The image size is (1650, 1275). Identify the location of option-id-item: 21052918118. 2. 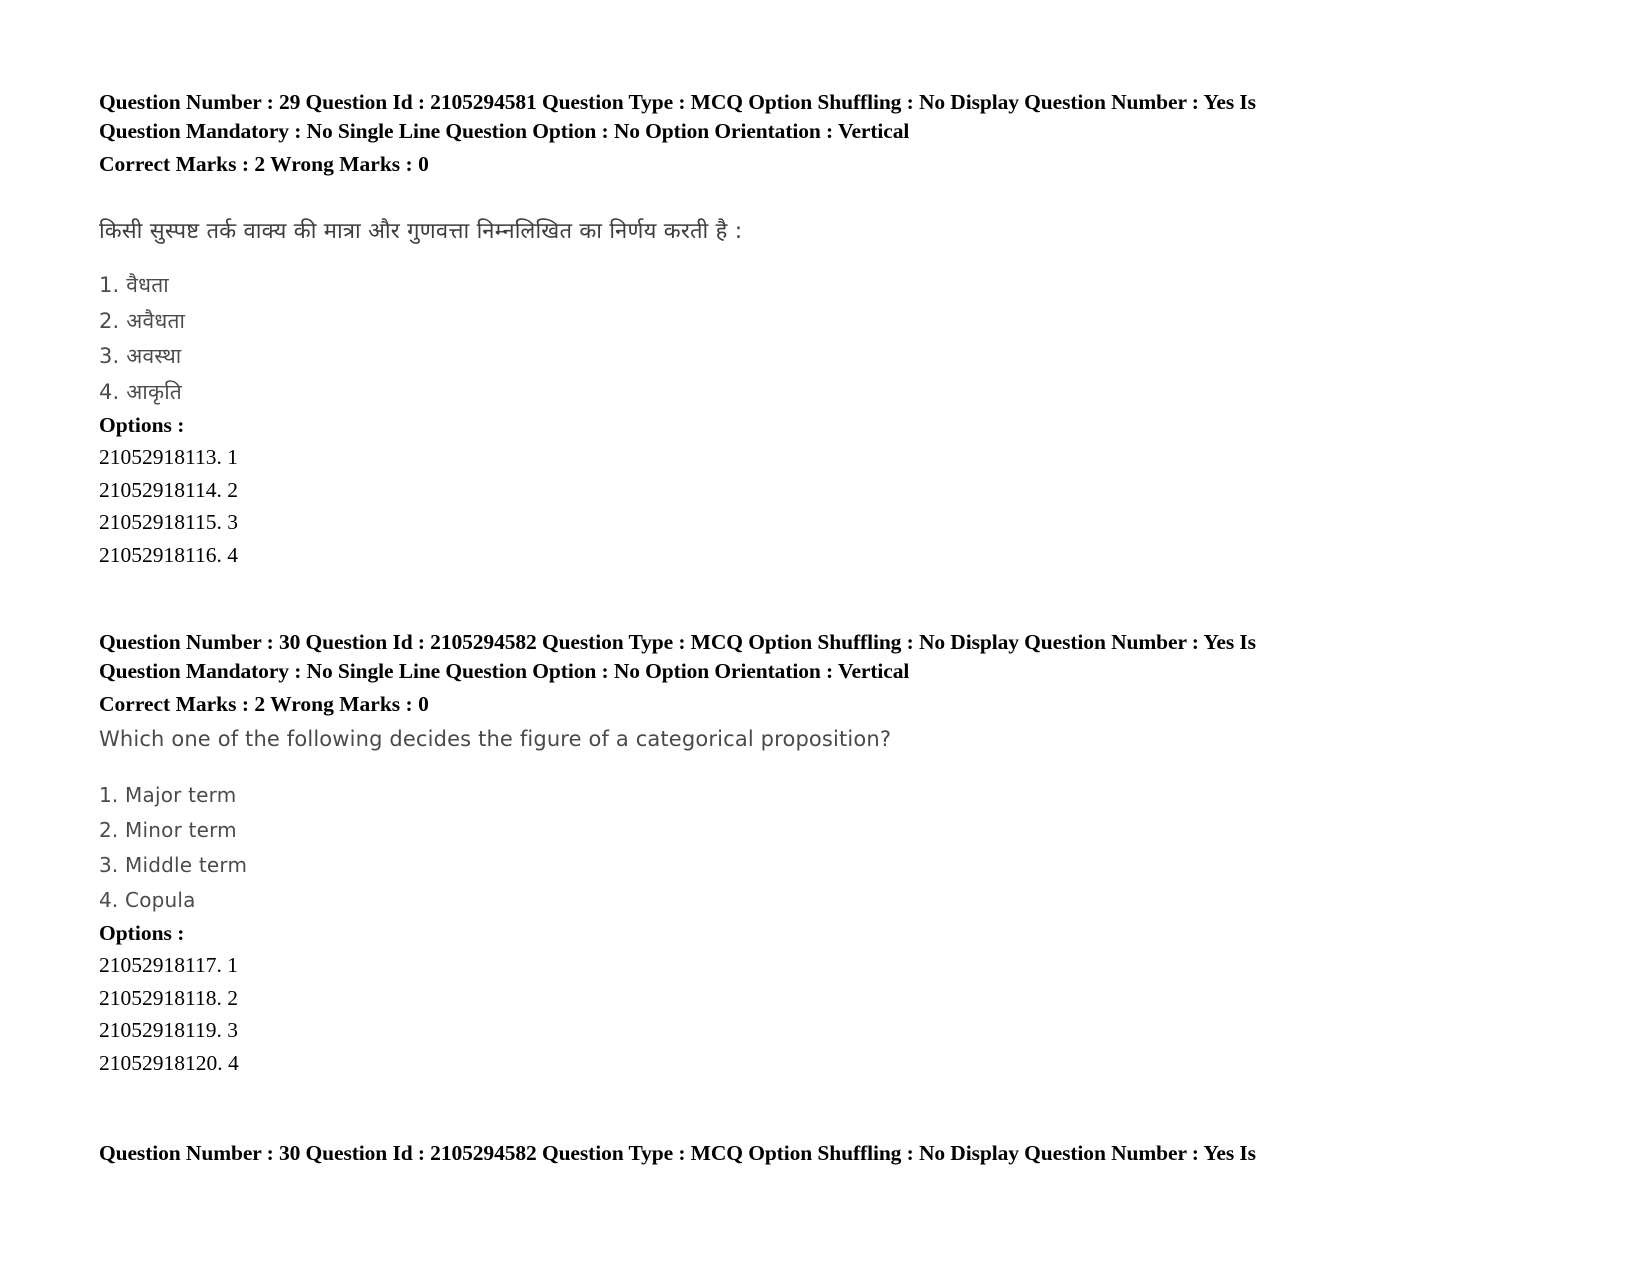
(168, 997).